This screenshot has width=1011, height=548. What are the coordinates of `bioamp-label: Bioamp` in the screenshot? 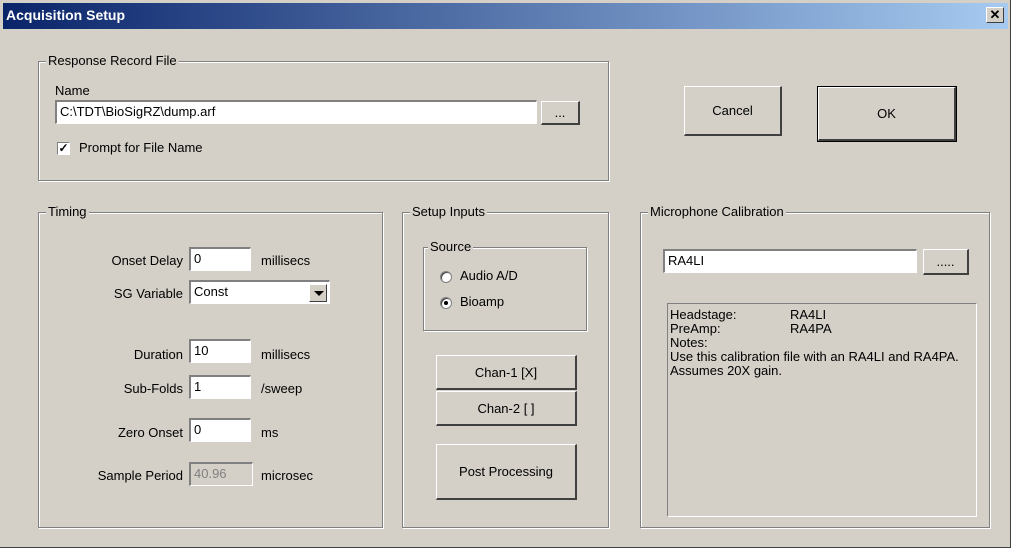 It's located at (482, 301).